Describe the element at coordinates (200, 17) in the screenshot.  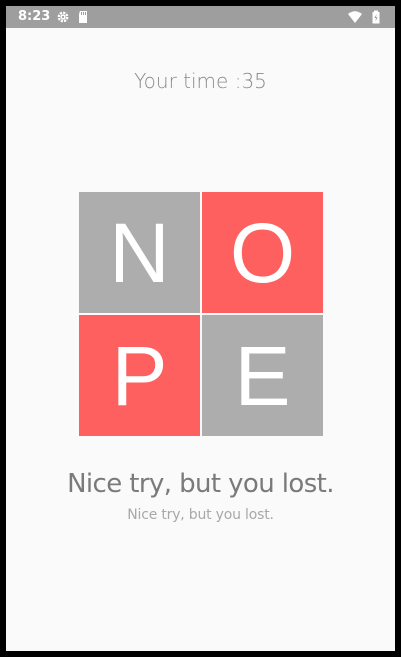
I see `status-bar: 8:23` at that location.